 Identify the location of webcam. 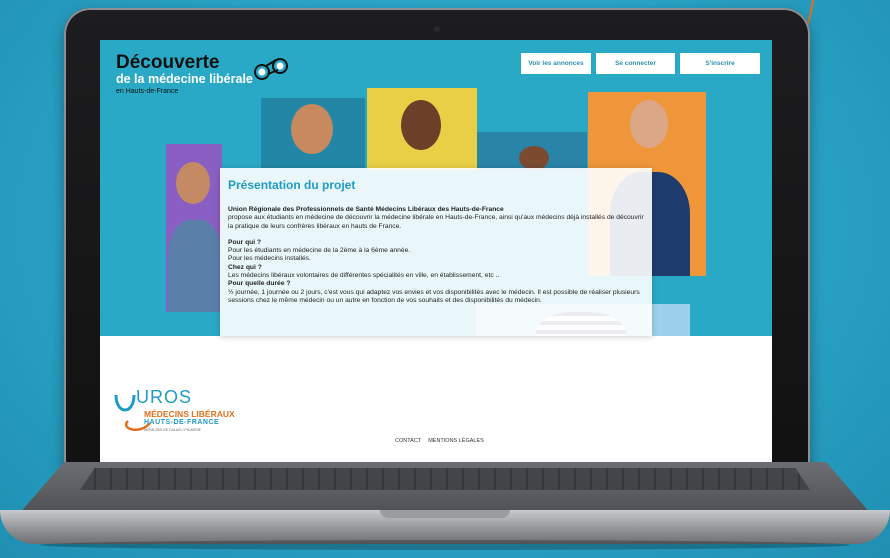
(437, 29).